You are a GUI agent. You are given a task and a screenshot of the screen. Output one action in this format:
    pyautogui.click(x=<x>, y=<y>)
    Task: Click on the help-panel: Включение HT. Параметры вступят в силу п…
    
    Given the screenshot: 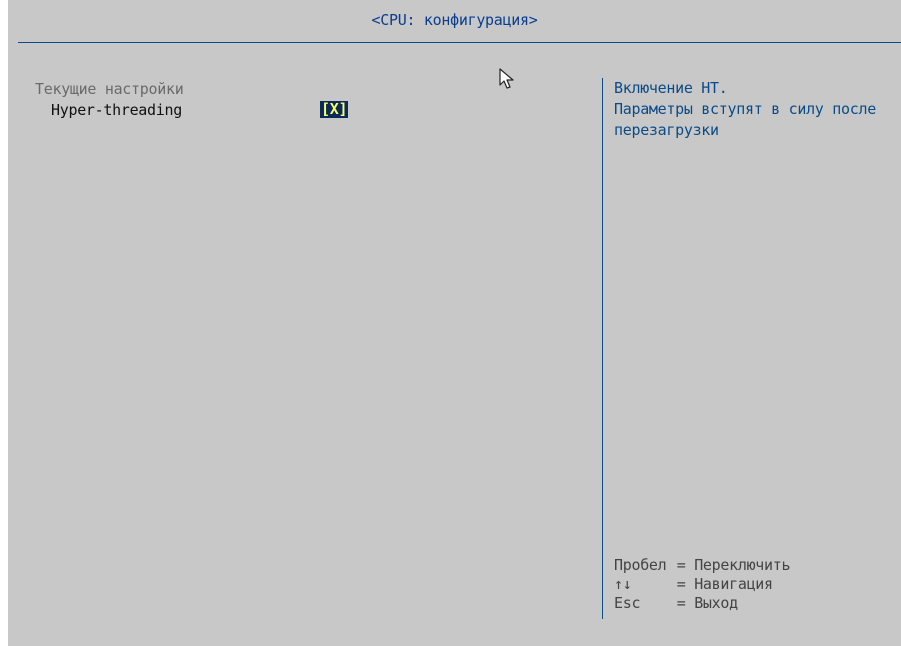 What is the action you would take?
    pyautogui.click(x=756, y=109)
    